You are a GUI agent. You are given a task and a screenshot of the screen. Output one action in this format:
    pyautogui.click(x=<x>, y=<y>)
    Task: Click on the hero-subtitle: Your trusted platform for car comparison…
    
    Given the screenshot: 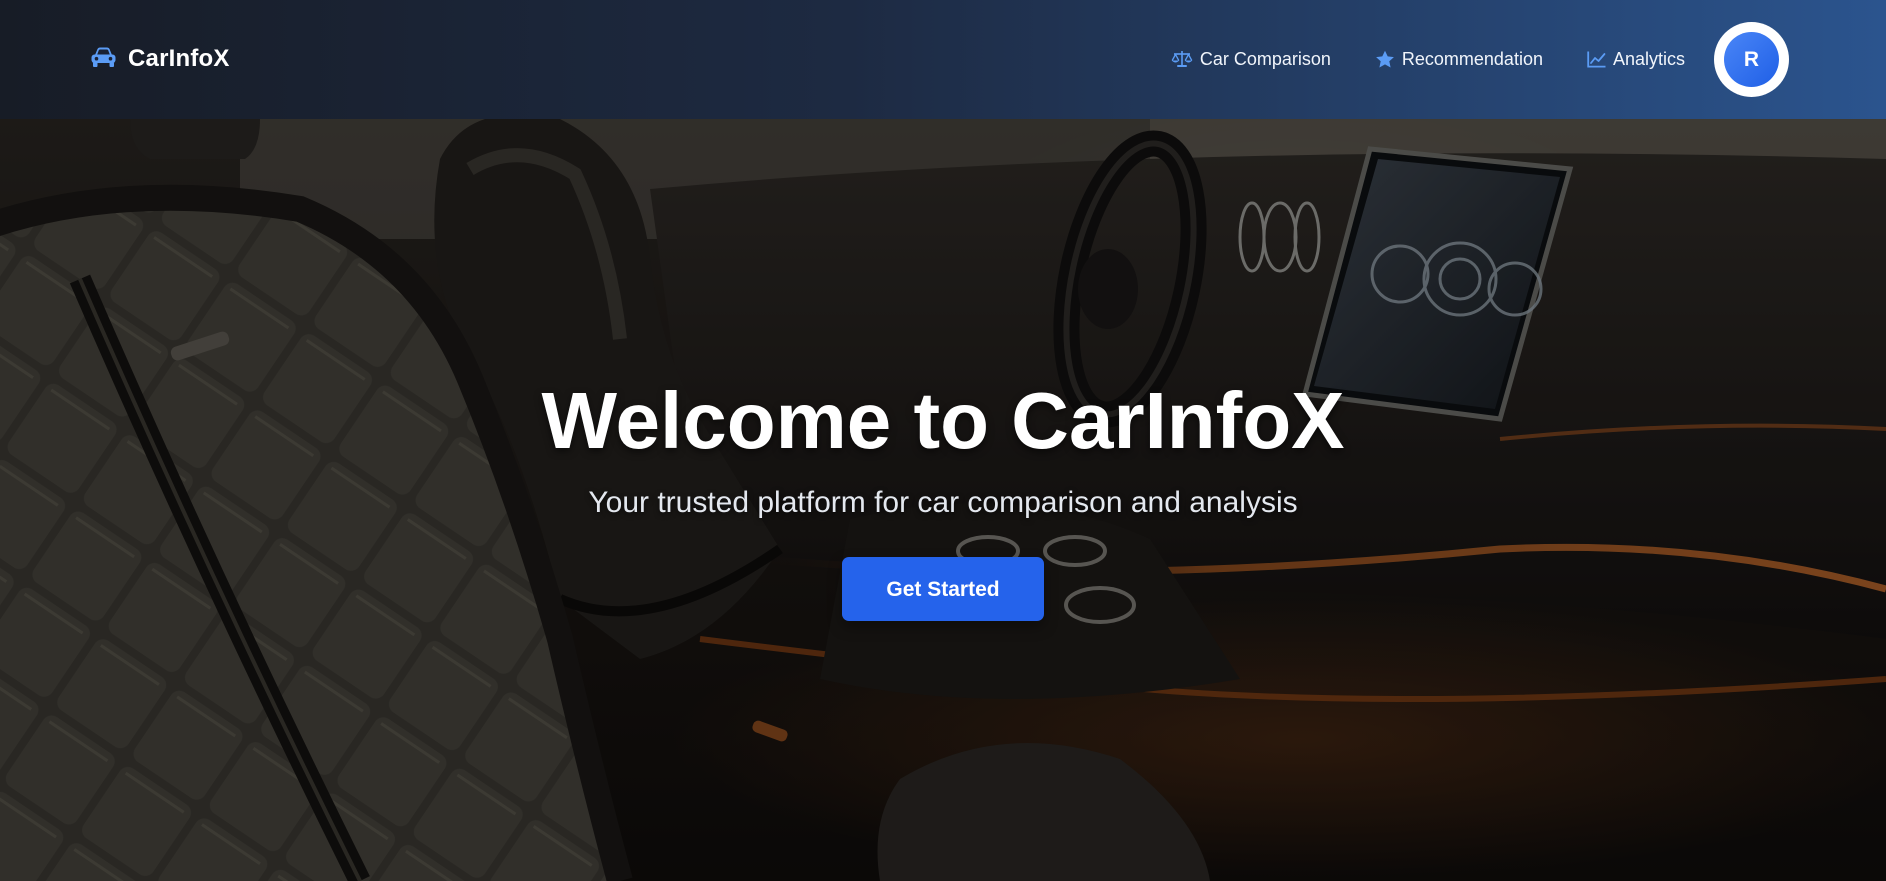 What is the action you would take?
    pyautogui.click(x=943, y=502)
    